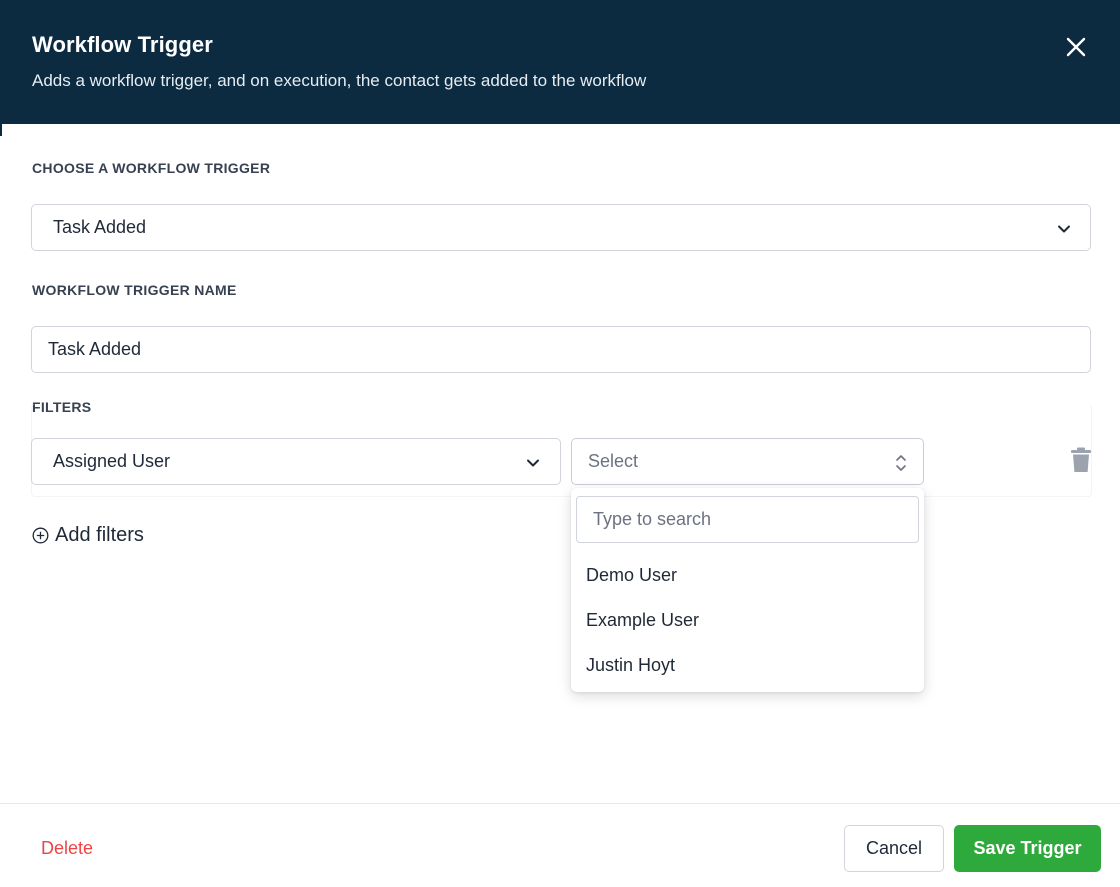 The width and height of the screenshot is (1120, 887). I want to click on trigger-name-input: Task Added, so click(561, 349).